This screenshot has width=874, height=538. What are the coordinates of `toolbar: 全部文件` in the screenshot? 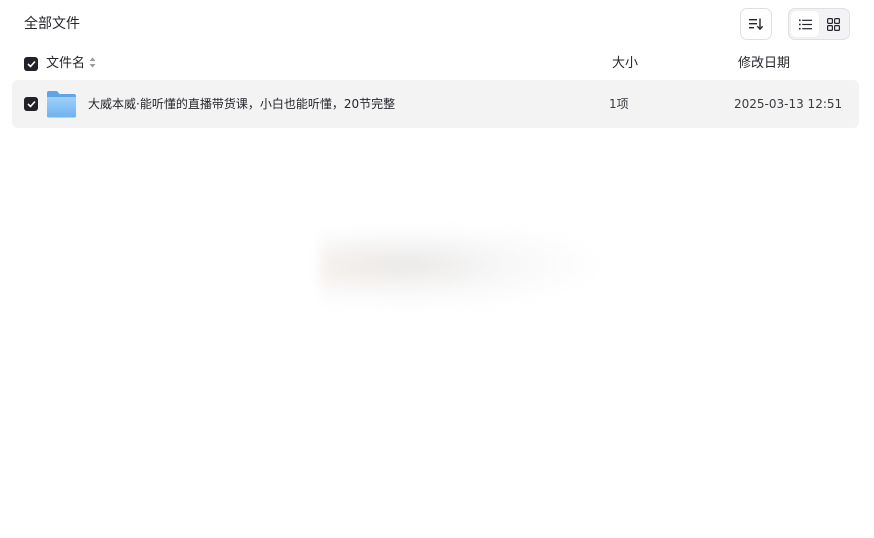 It's located at (437, 24).